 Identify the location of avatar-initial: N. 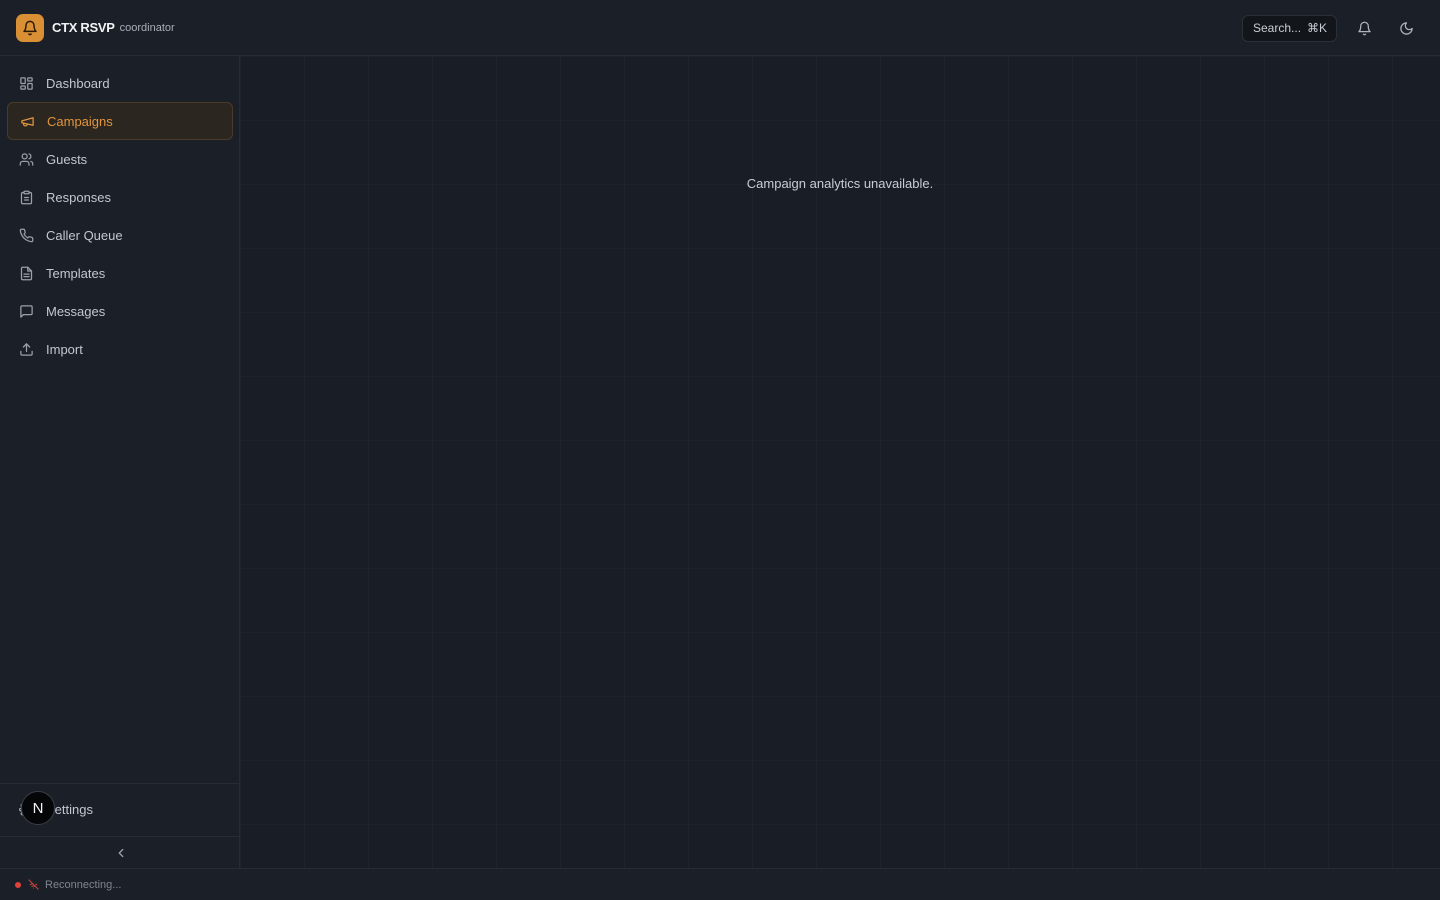
(38, 808).